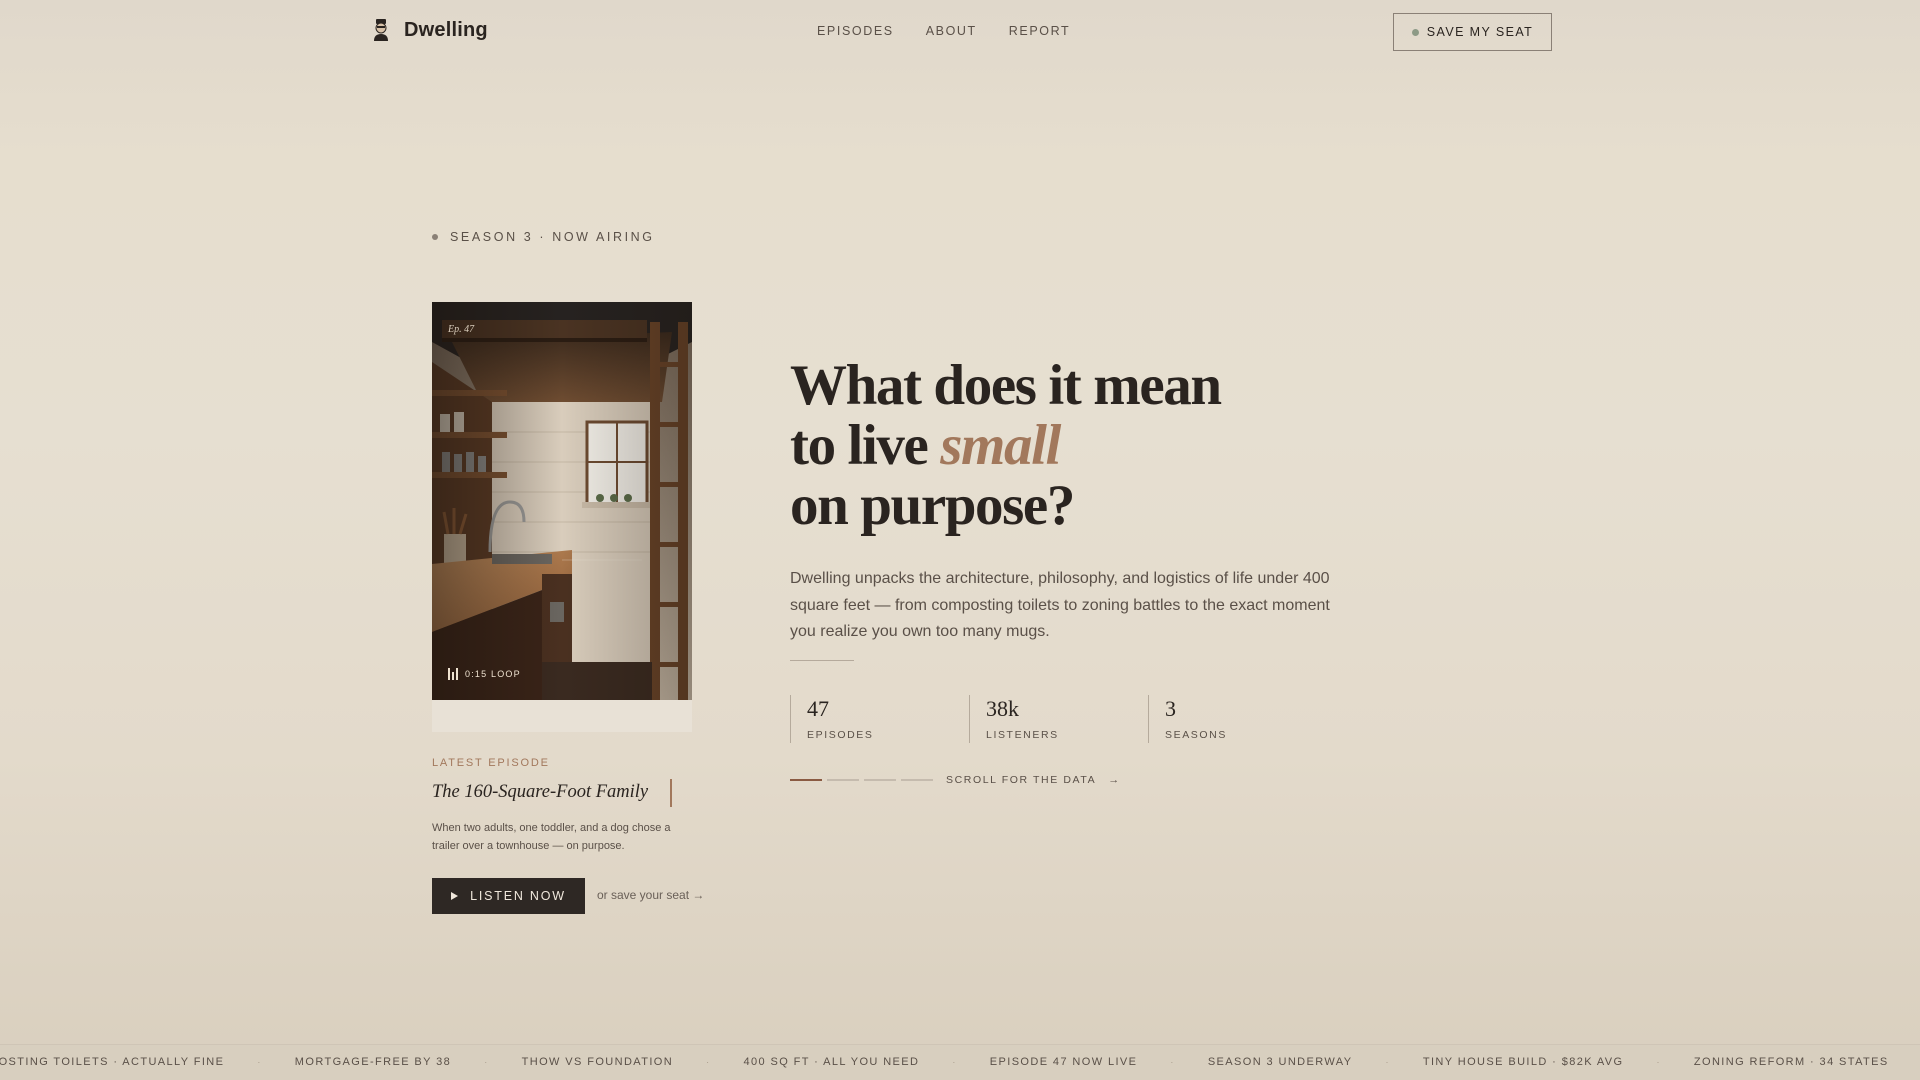 This screenshot has width=1920, height=1080. What do you see at coordinates (491, 763) in the screenshot?
I see `latest-episode-label: LATEST EPISODE` at bounding box center [491, 763].